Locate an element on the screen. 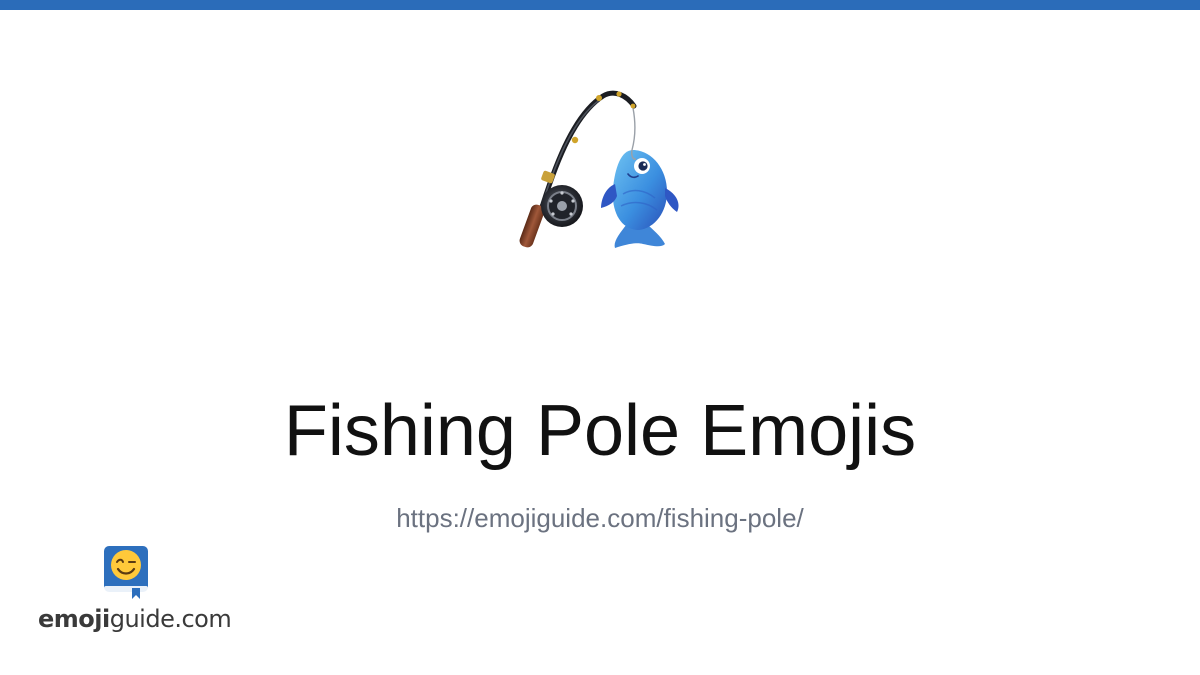 Image resolution: width=1200 pixels, height=675 pixels. page-title: Fishing Pole Emojis is located at coordinates (600, 431).